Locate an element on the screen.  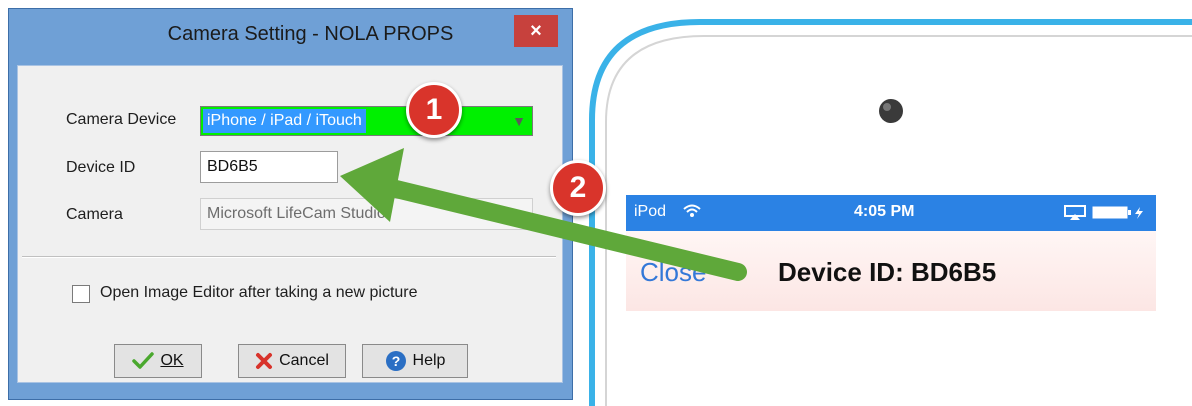
airplay-icon is located at coordinates (1075, 212).